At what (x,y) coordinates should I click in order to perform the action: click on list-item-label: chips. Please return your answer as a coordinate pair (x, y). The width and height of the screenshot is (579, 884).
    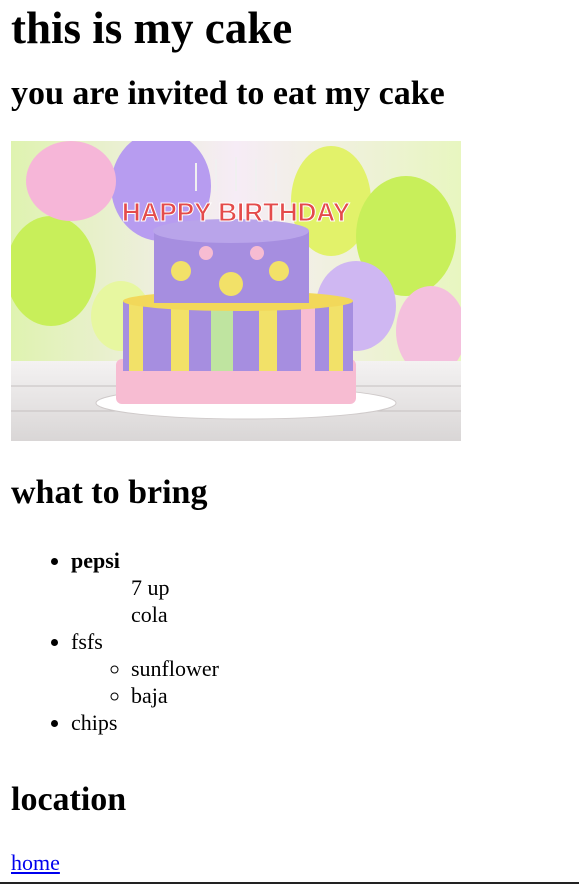
    Looking at the image, I should click on (94, 722).